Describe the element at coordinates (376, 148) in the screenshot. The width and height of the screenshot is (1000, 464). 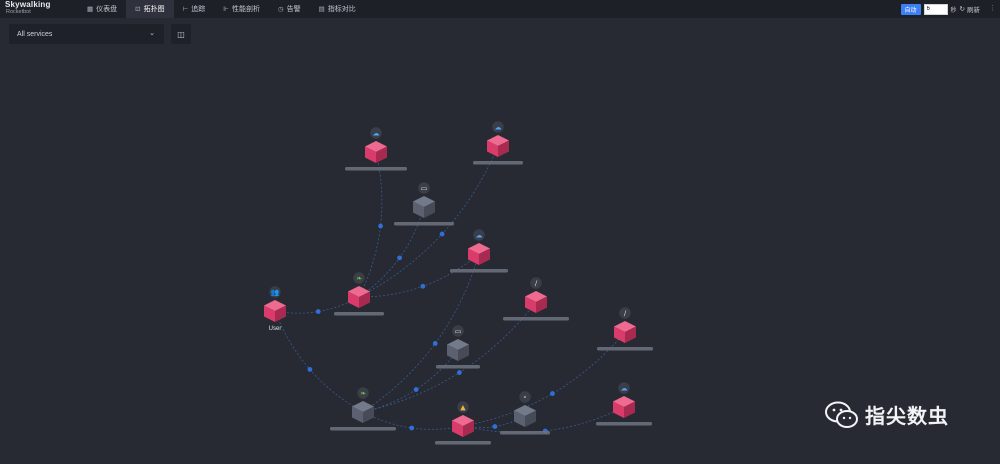
I see `topology-node-n_top1: ☁` at that location.